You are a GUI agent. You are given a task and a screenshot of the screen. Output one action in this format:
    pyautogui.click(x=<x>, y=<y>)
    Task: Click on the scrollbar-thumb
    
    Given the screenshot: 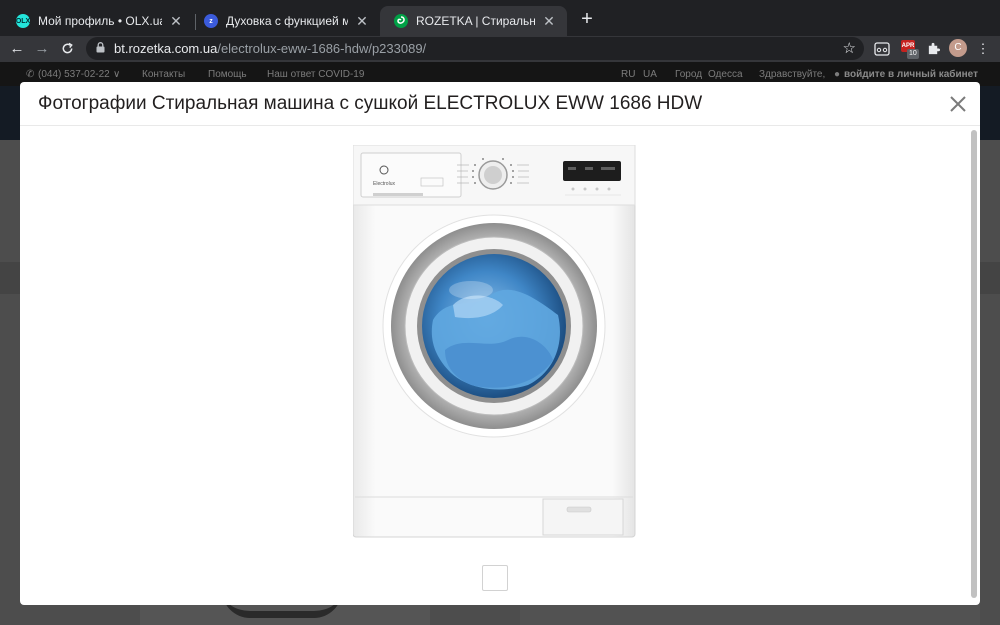 What is the action you would take?
    pyautogui.click(x=974, y=364)
    